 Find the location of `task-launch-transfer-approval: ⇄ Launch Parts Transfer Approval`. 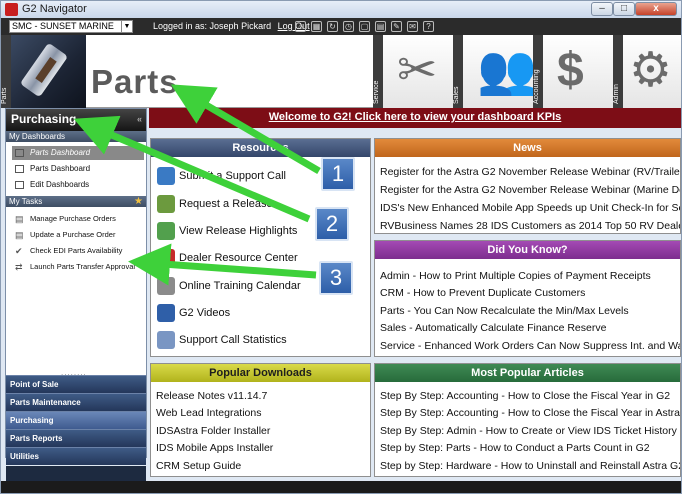

task-launch-transfer-approval: ⇄ Launch Parts Transfer Approval is located at coordinates (78, 267).